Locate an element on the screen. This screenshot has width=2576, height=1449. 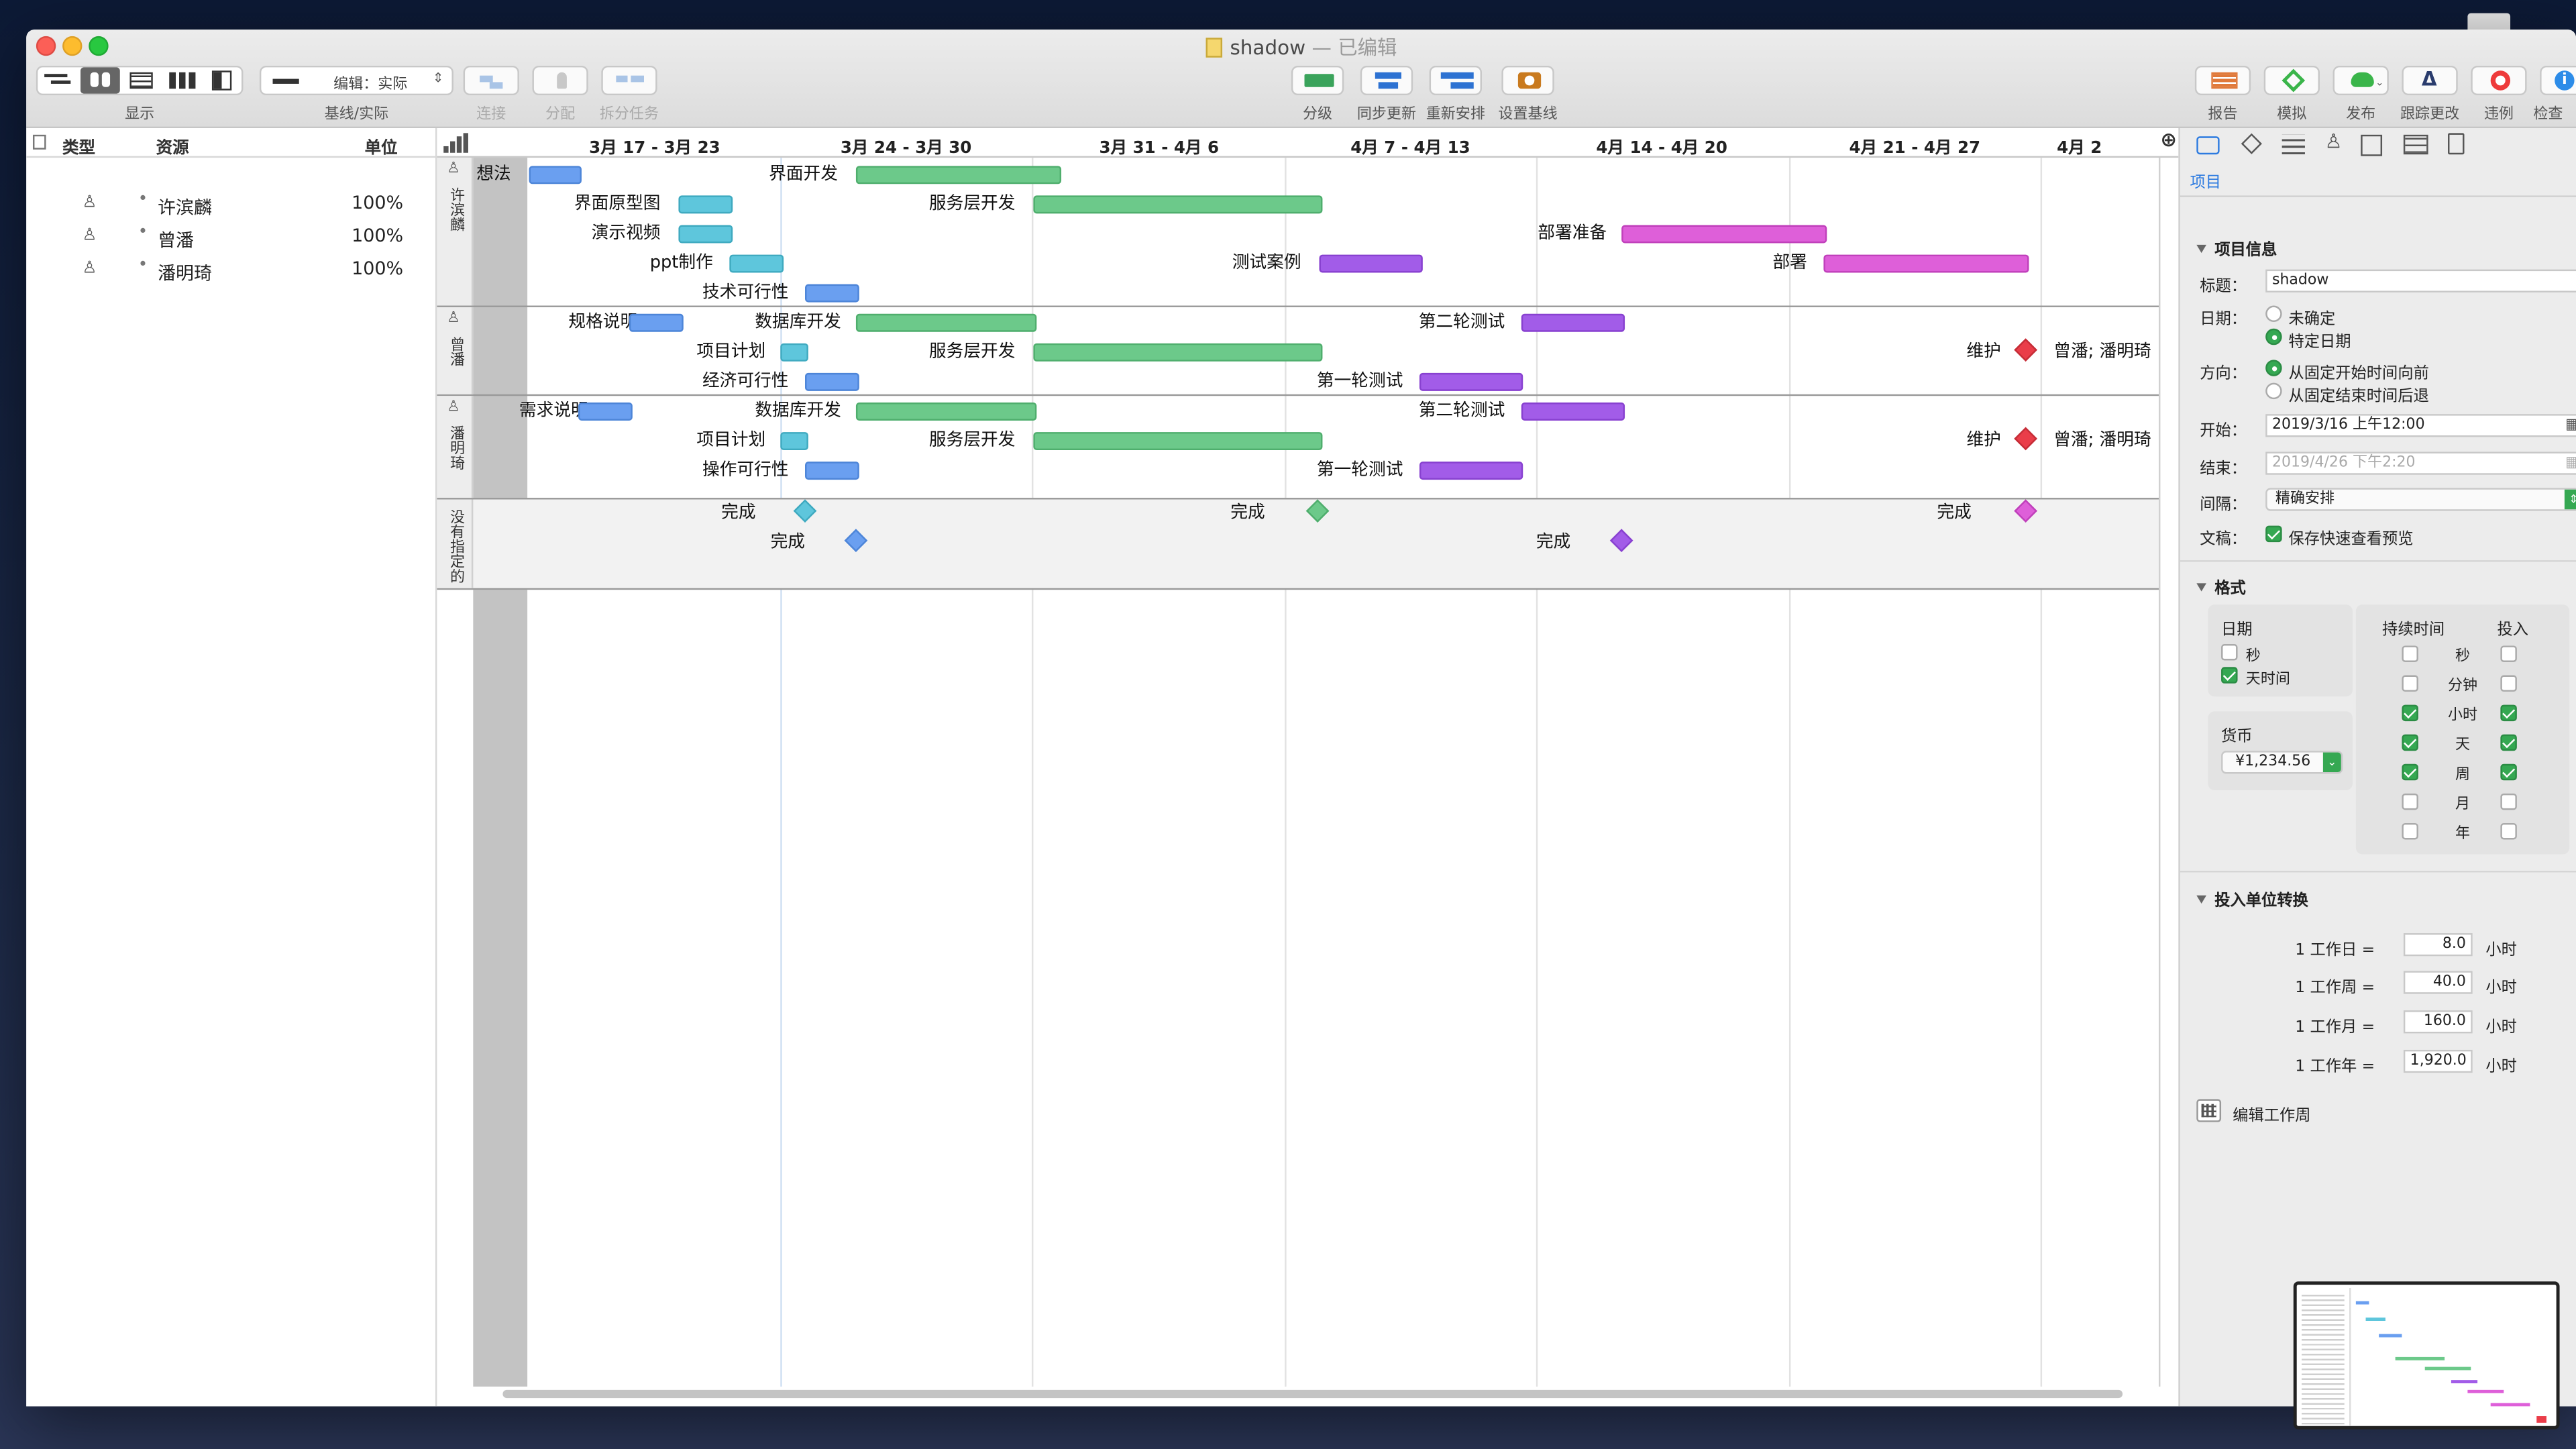
inspect-button: i is located at coordinates (2558, 80).